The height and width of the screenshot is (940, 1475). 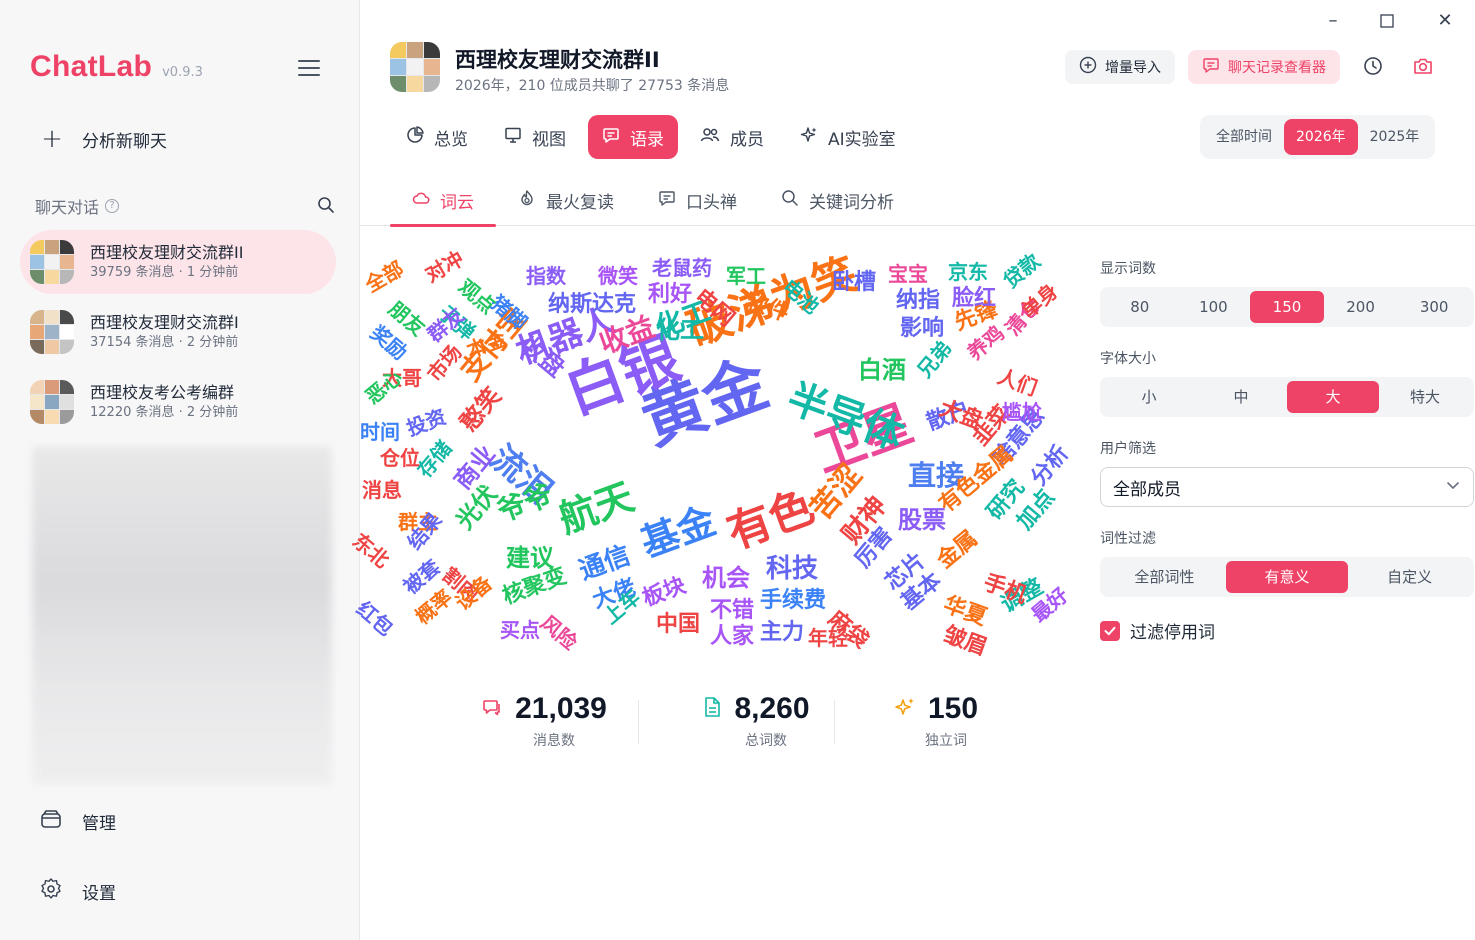 I want to click on chat-name: 西理校友考公考编群, so click(x=162, y=392).